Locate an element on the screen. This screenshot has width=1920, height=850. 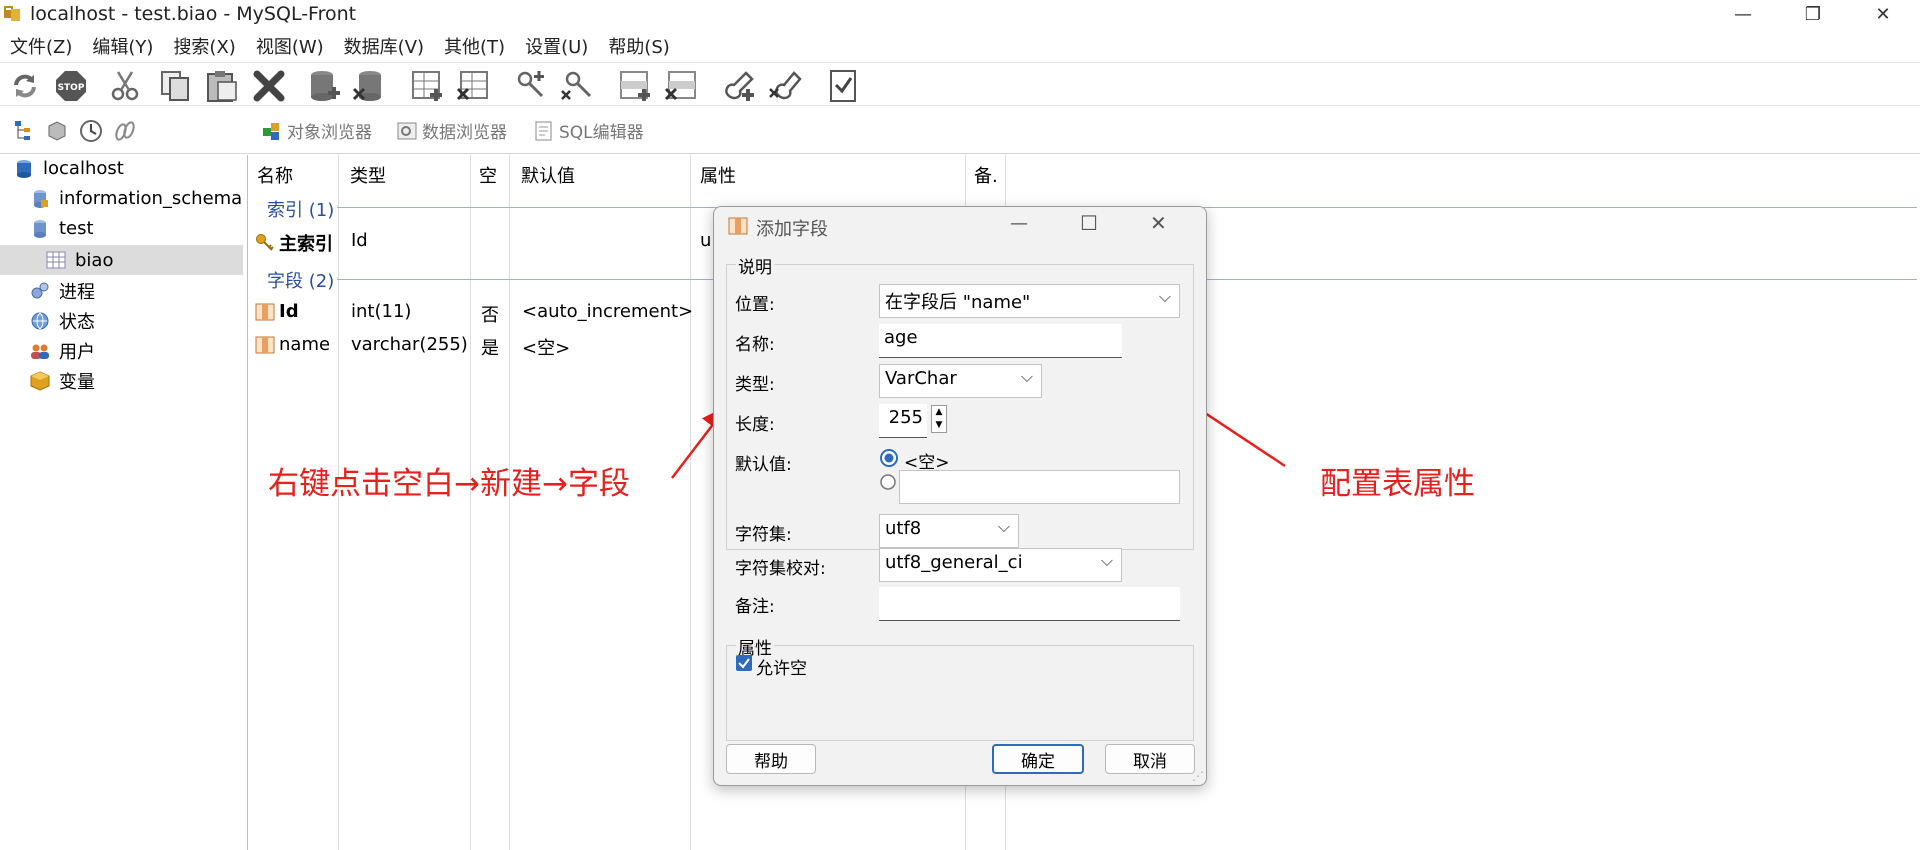
window-title: localhost - test.biao - MySQL-Front is located at coordinates (193, 14).